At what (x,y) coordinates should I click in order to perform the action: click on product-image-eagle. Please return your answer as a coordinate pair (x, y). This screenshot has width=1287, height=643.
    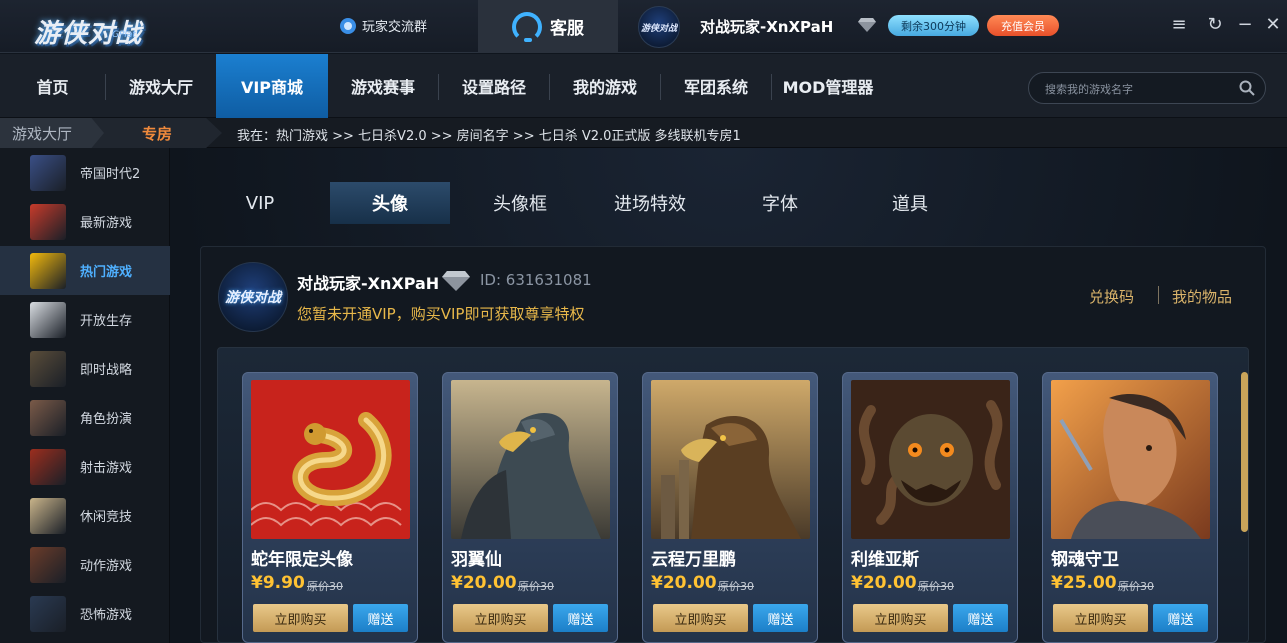
    Looking at the image, I should click on (530, 459).